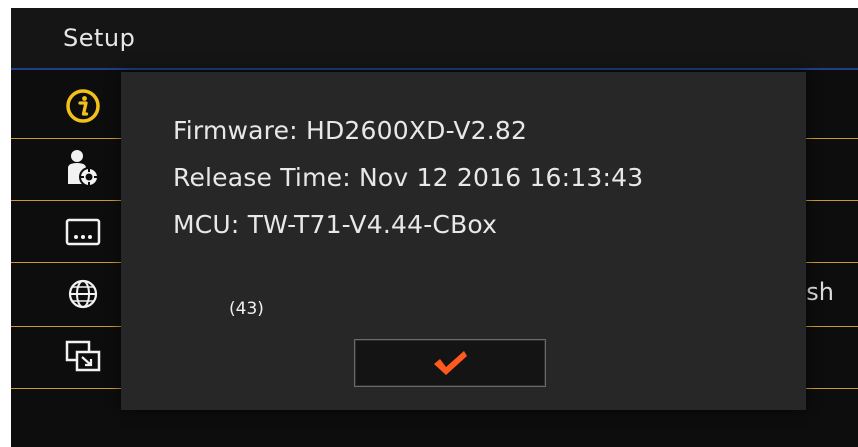  Describe the element at coordinates (83, 294) in the screenshot. I see `language-globe-icon` at that location.